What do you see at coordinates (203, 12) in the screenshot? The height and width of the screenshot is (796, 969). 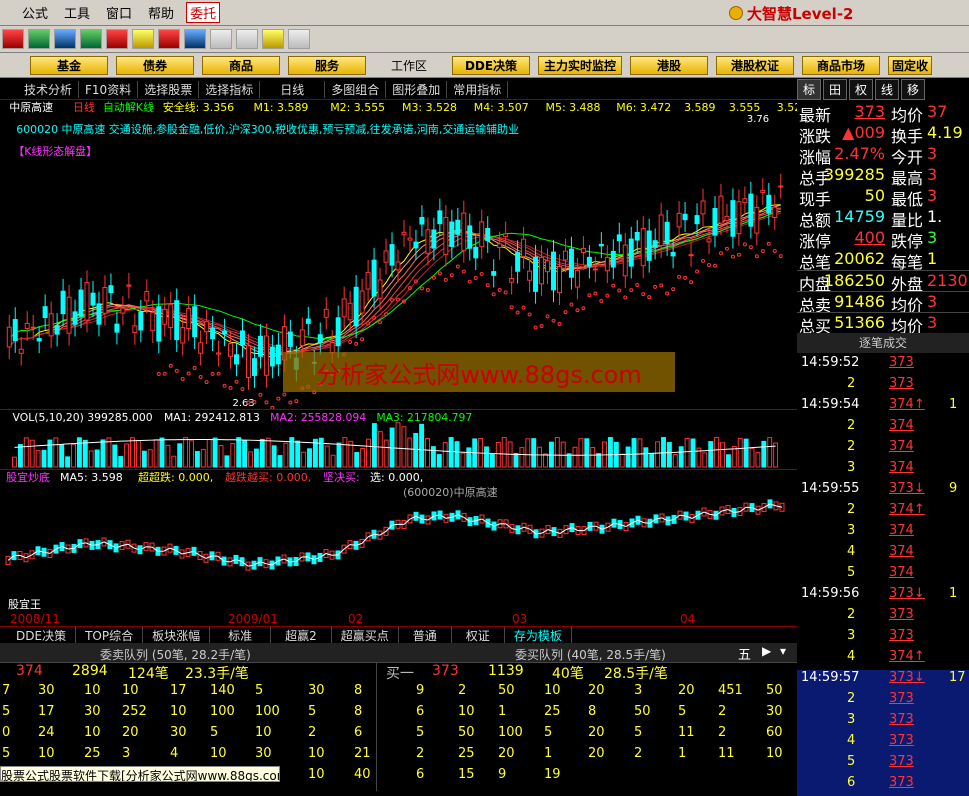 I see `menu-item-trade: 委托` at bounding box center [203, 12].